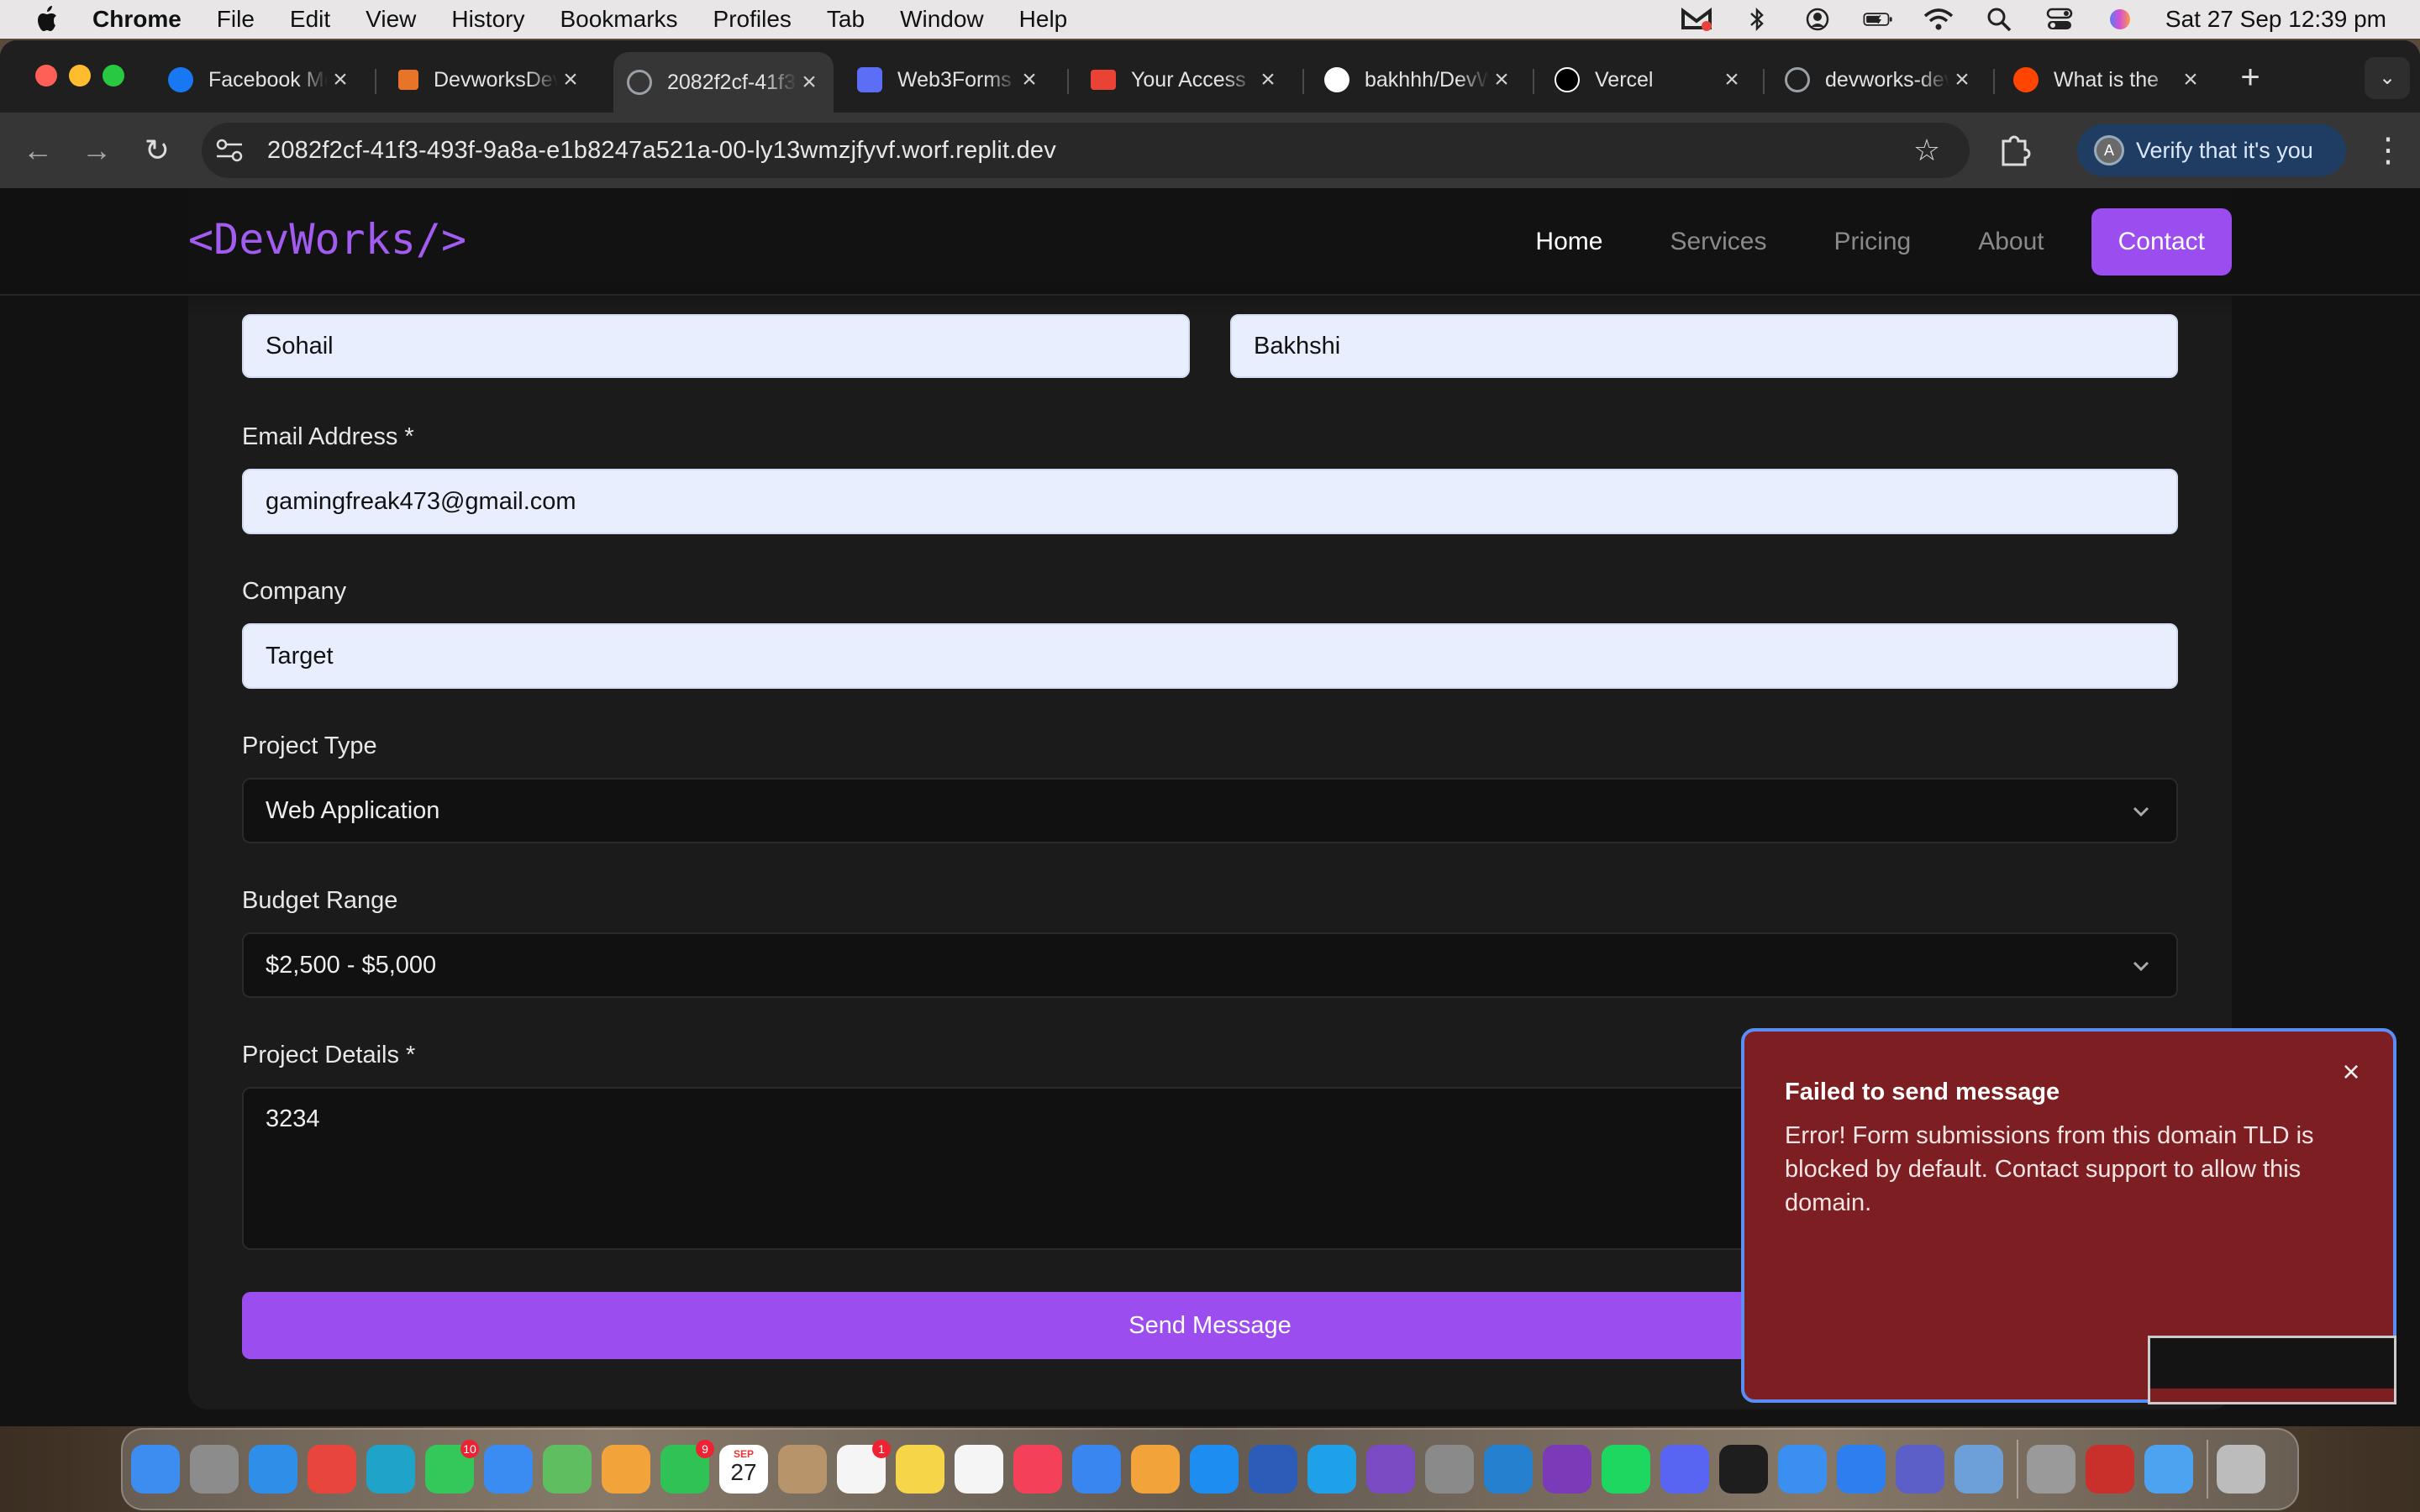 Image resolution: width=2420 pixels, height=1512 pixels. Describe the element at coordinates (1873, 242) in the screenshot. I see `nav-pricing: Pricing` at that location.